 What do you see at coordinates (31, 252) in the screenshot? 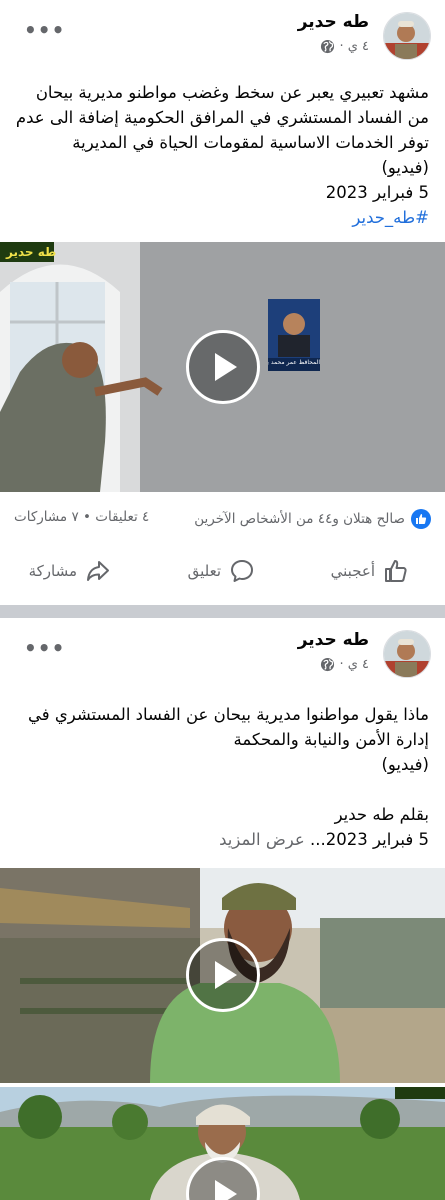
I see `watermark: طه حدير` at bounding box center [31, 252].